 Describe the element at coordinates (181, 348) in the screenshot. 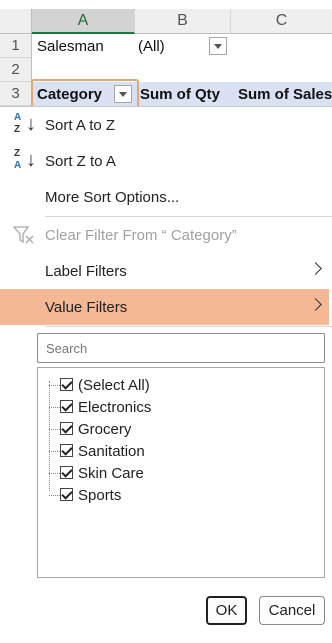

I see `search-input: Search` at that location.